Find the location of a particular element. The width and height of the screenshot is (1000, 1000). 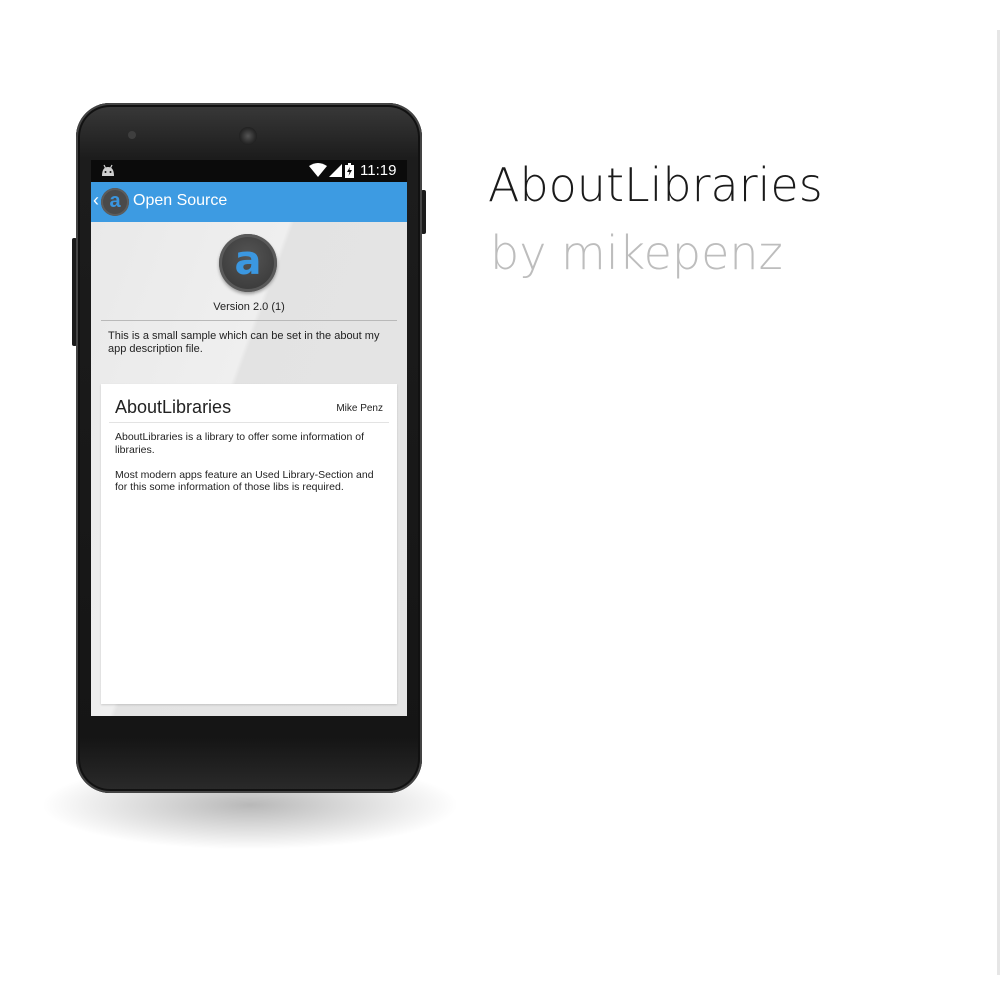

front-camera is located at coordinates (132, 135).